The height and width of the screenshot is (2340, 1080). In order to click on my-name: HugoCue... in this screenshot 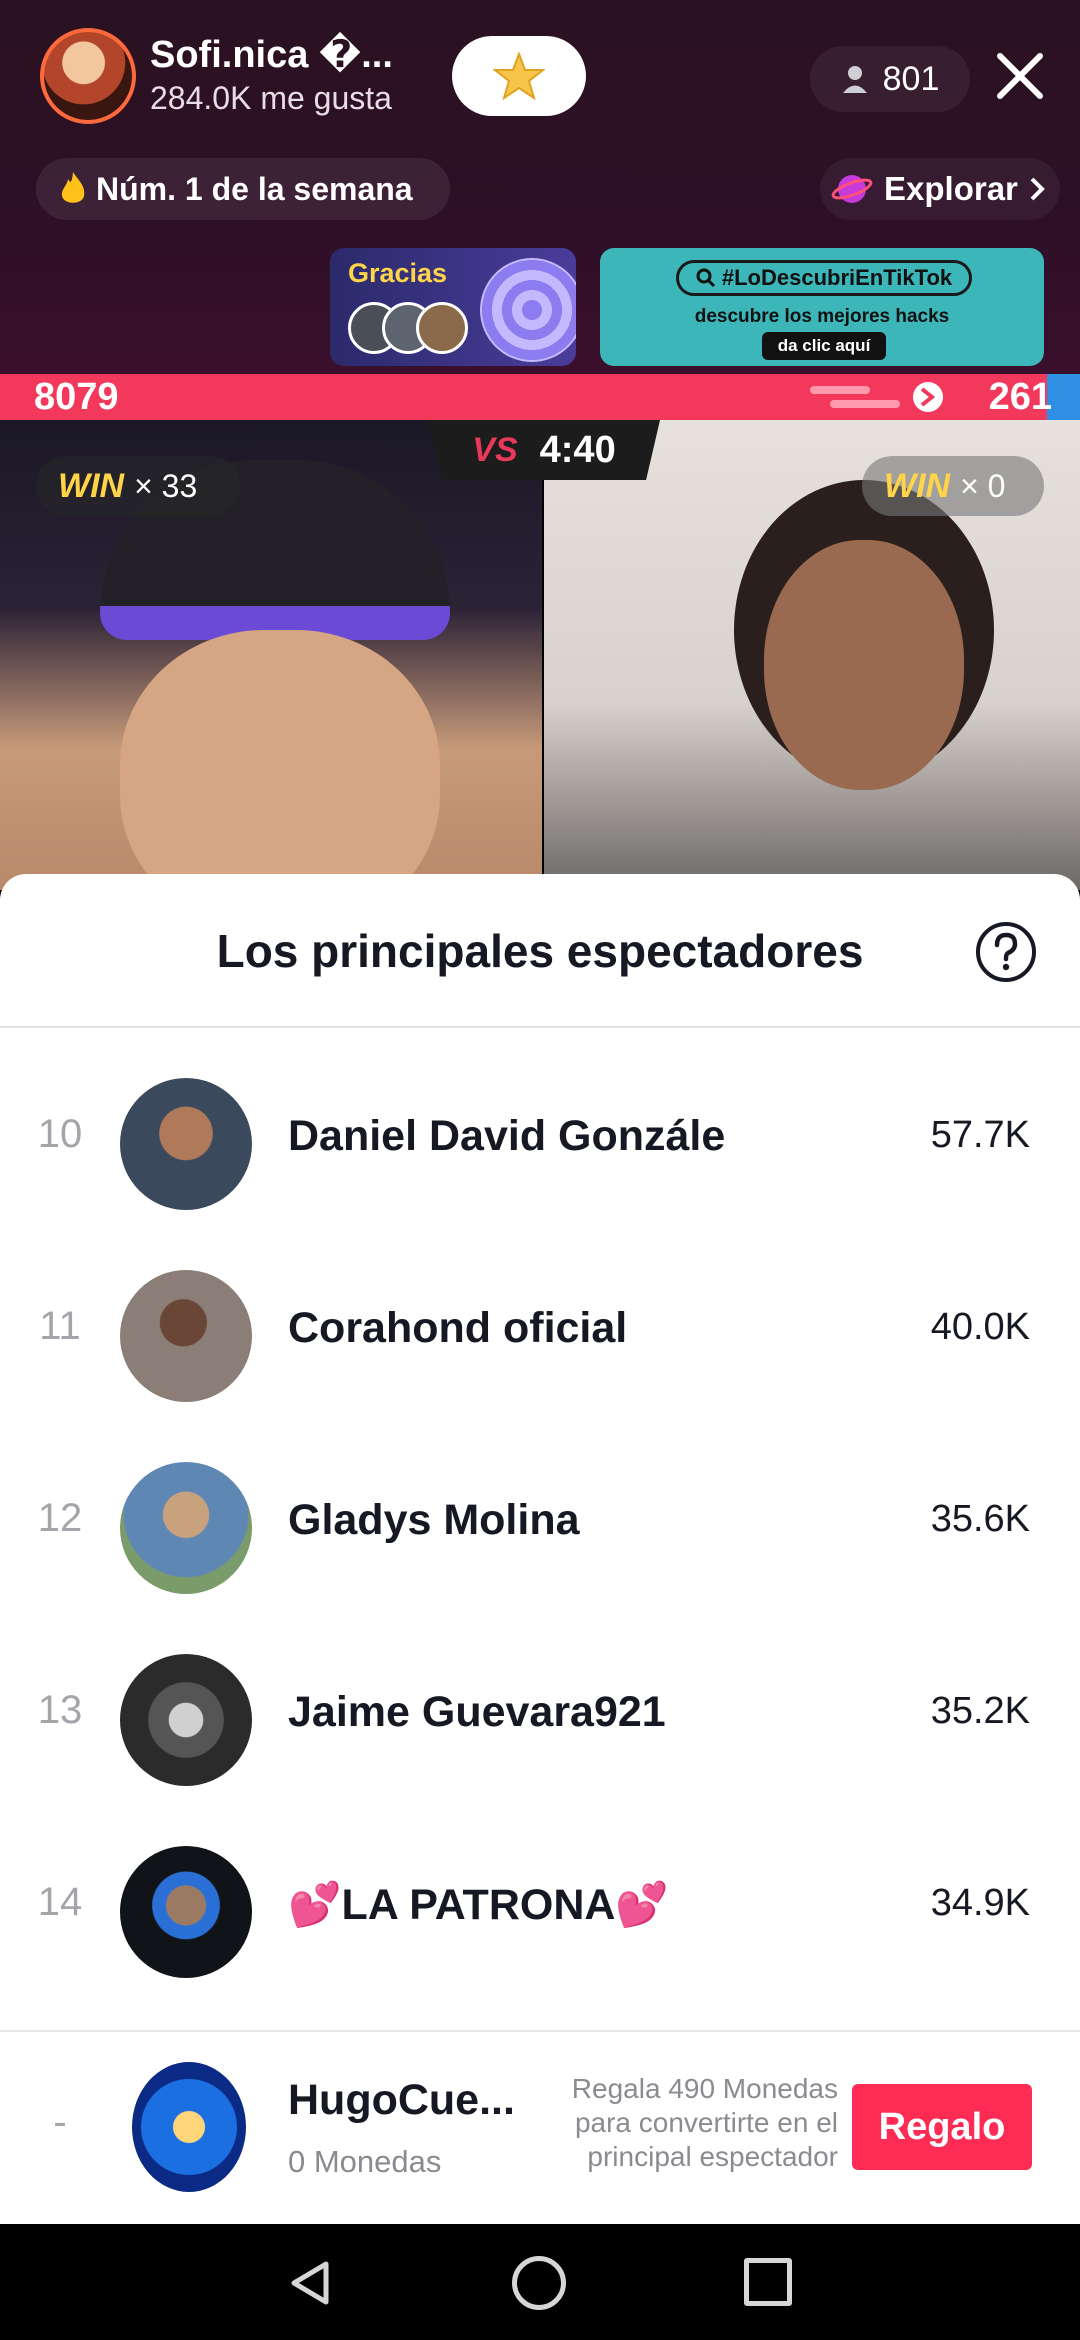, I will do `click(401, 2100)`.